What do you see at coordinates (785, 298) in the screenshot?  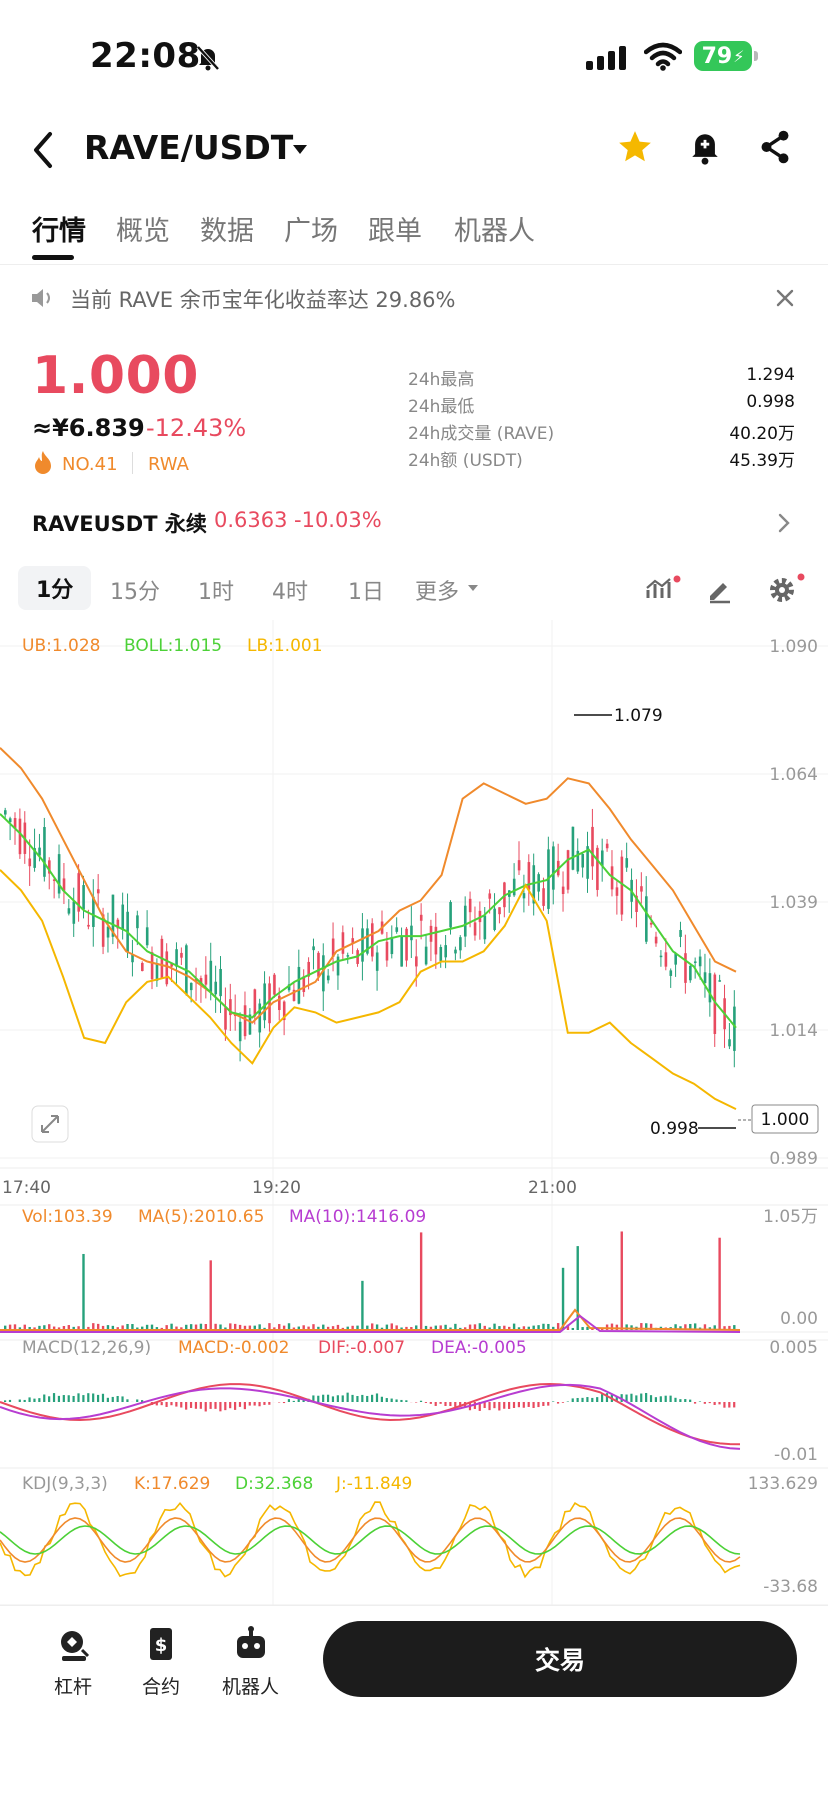 I see `close-icon` at bounding box center [785, 298].